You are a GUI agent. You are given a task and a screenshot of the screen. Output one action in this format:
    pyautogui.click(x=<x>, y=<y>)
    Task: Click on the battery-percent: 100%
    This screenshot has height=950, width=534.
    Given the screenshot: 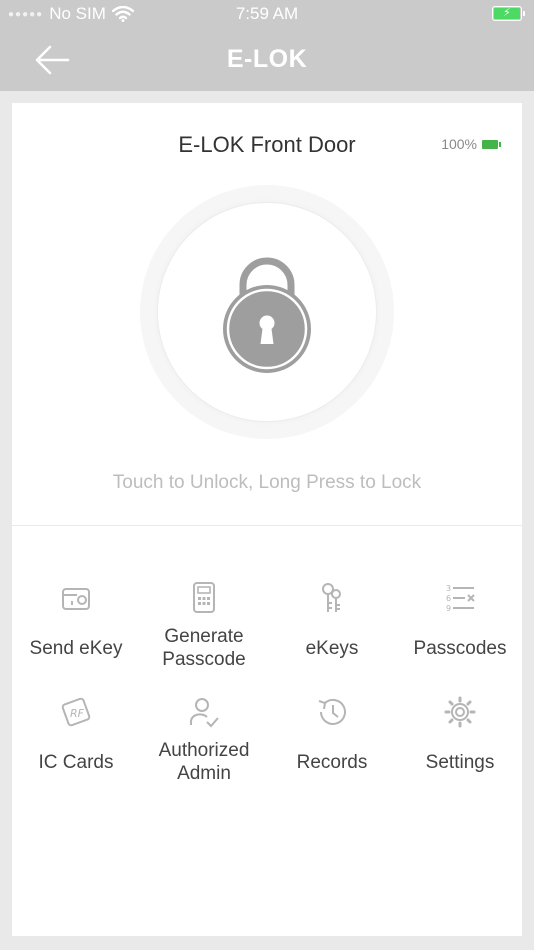 What is the action you would take?
    pyautogui.click(x=459, y=144)
    